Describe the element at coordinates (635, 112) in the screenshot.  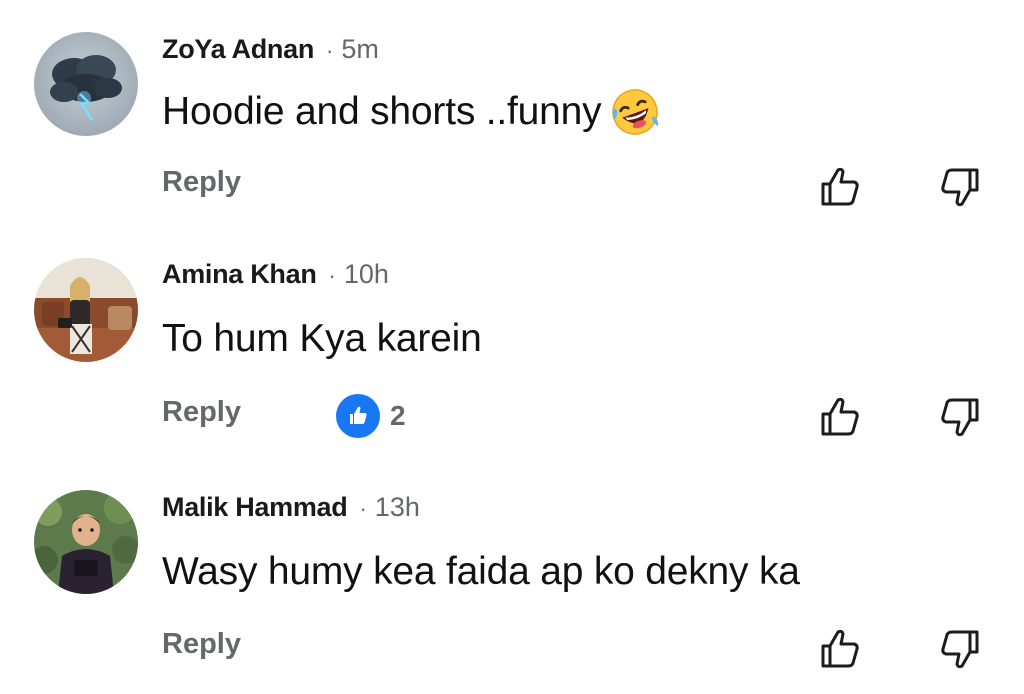
I see `rolling-on-floor-laughing-emoji-icon` at that location.